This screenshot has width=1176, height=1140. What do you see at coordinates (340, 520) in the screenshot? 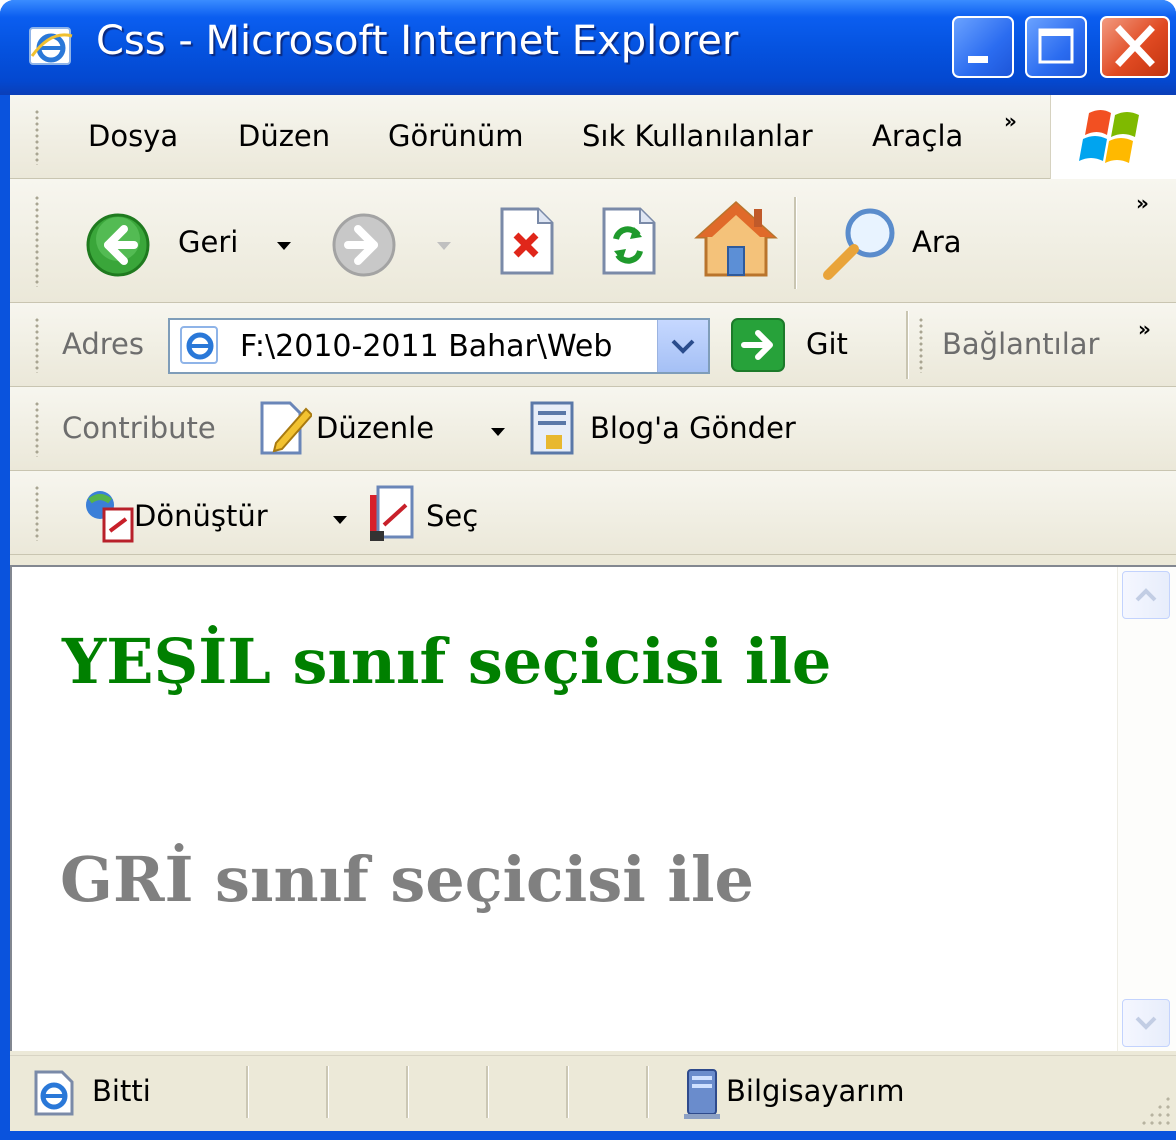
I see `convert-dropdown-icon` at bounding box center [340, 520].